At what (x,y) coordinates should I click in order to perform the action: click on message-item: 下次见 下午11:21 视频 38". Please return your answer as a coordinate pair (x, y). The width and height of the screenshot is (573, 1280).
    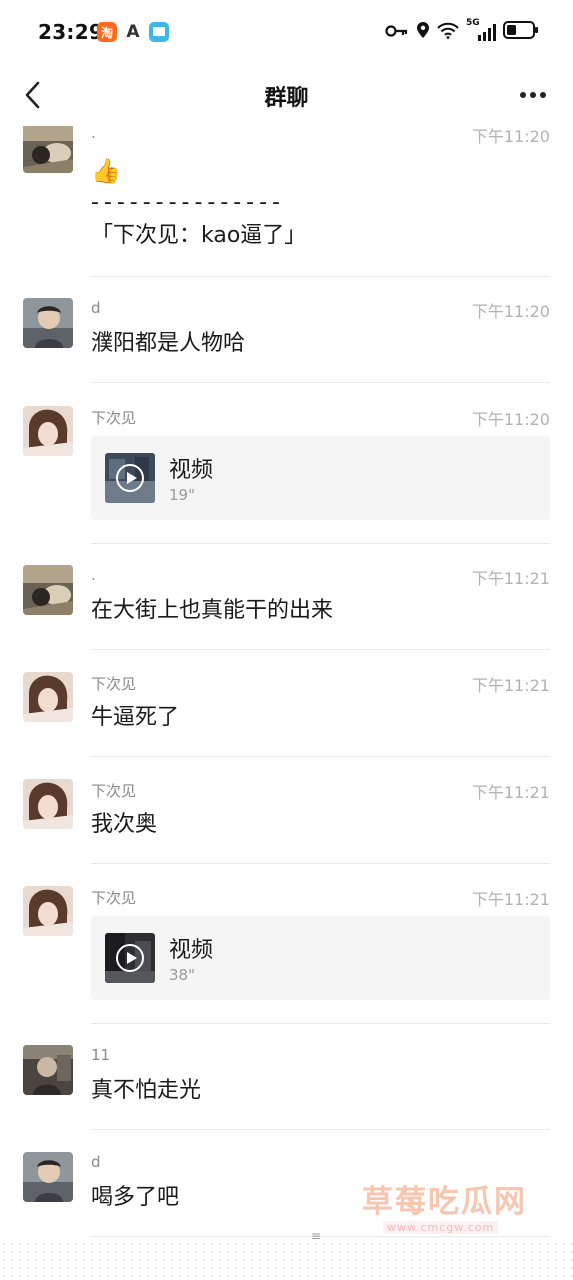
    Looking at the image, I should click on (286, 955).